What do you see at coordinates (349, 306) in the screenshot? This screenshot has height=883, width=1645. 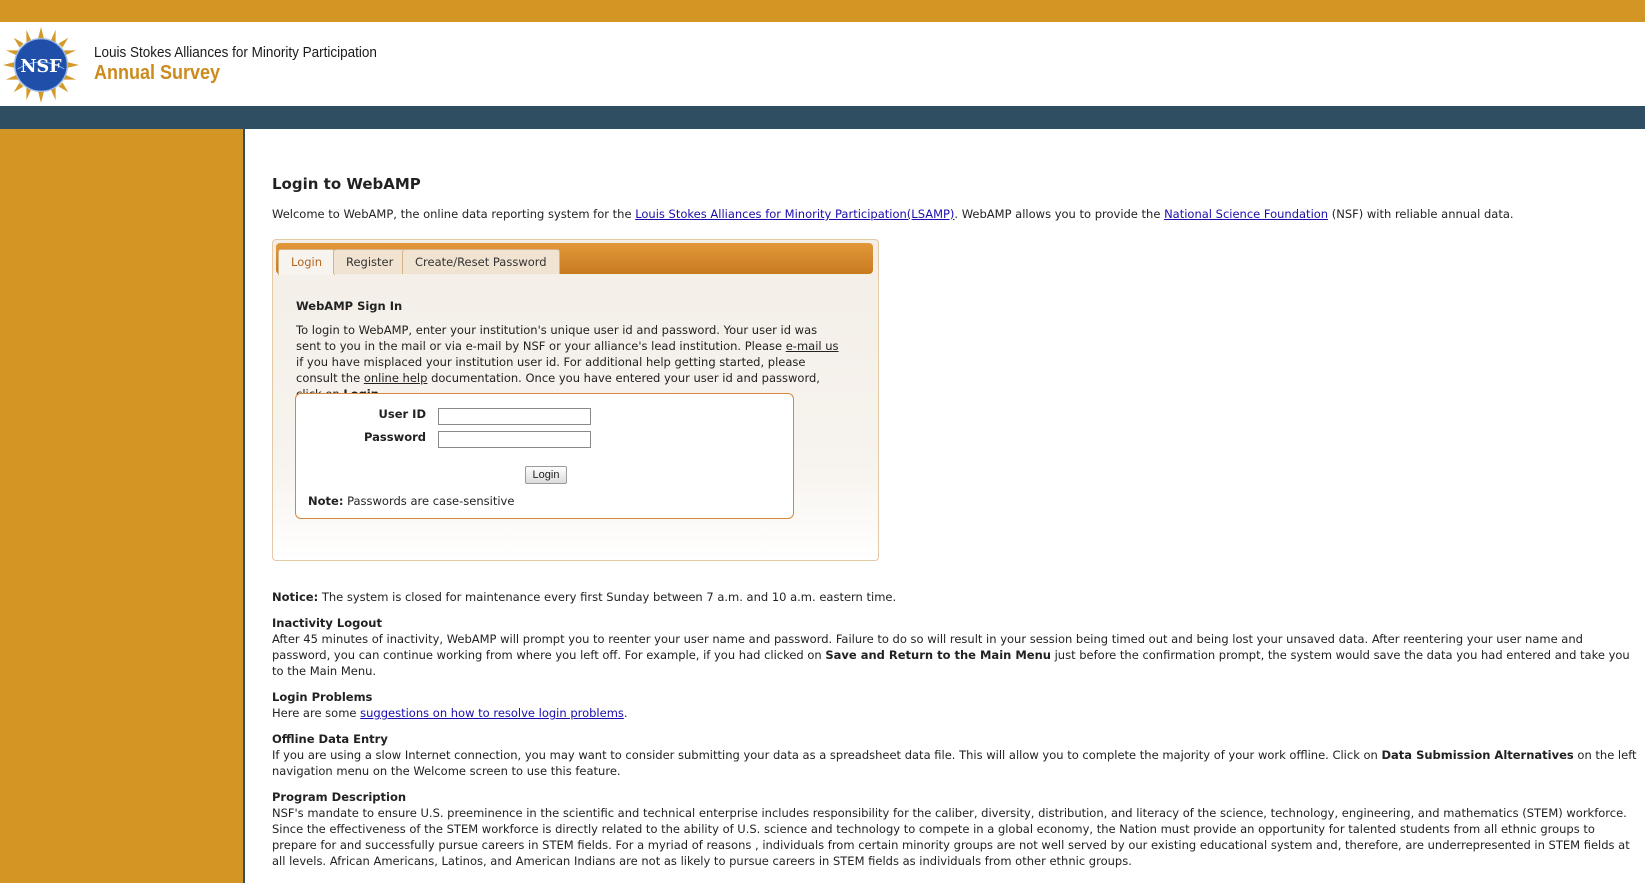 I see `signin-title: WebAMP Sign In` at bounding box center [349, 306].